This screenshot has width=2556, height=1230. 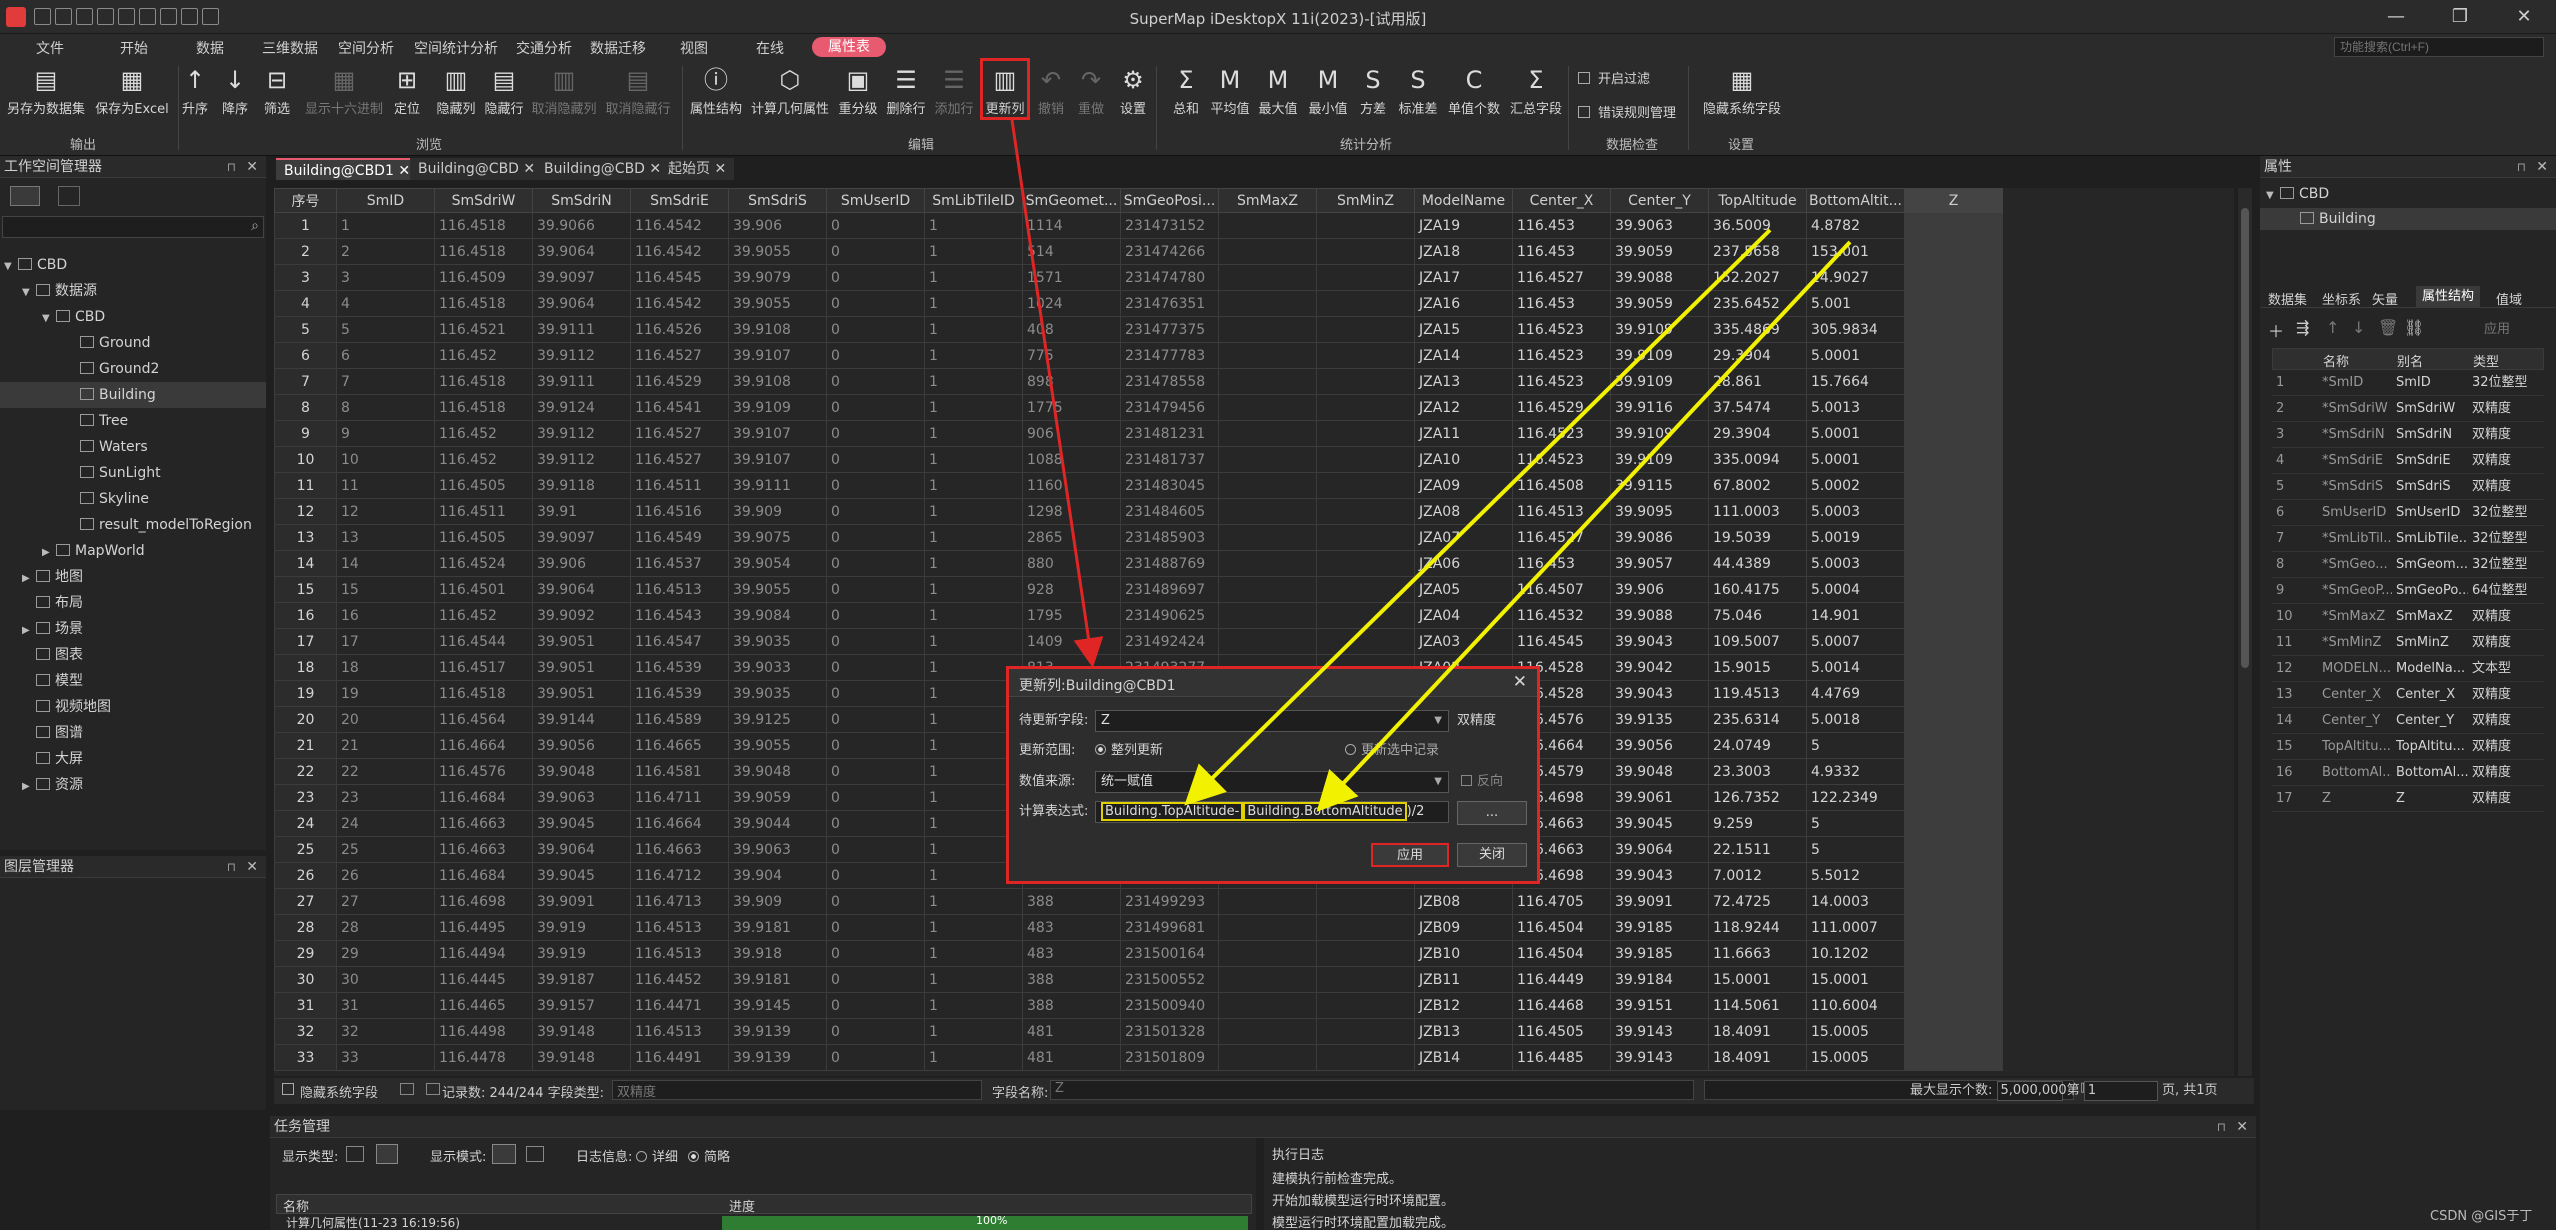 I want to click on tab-attribute-table: 属性表, so click(x=849, y=47).